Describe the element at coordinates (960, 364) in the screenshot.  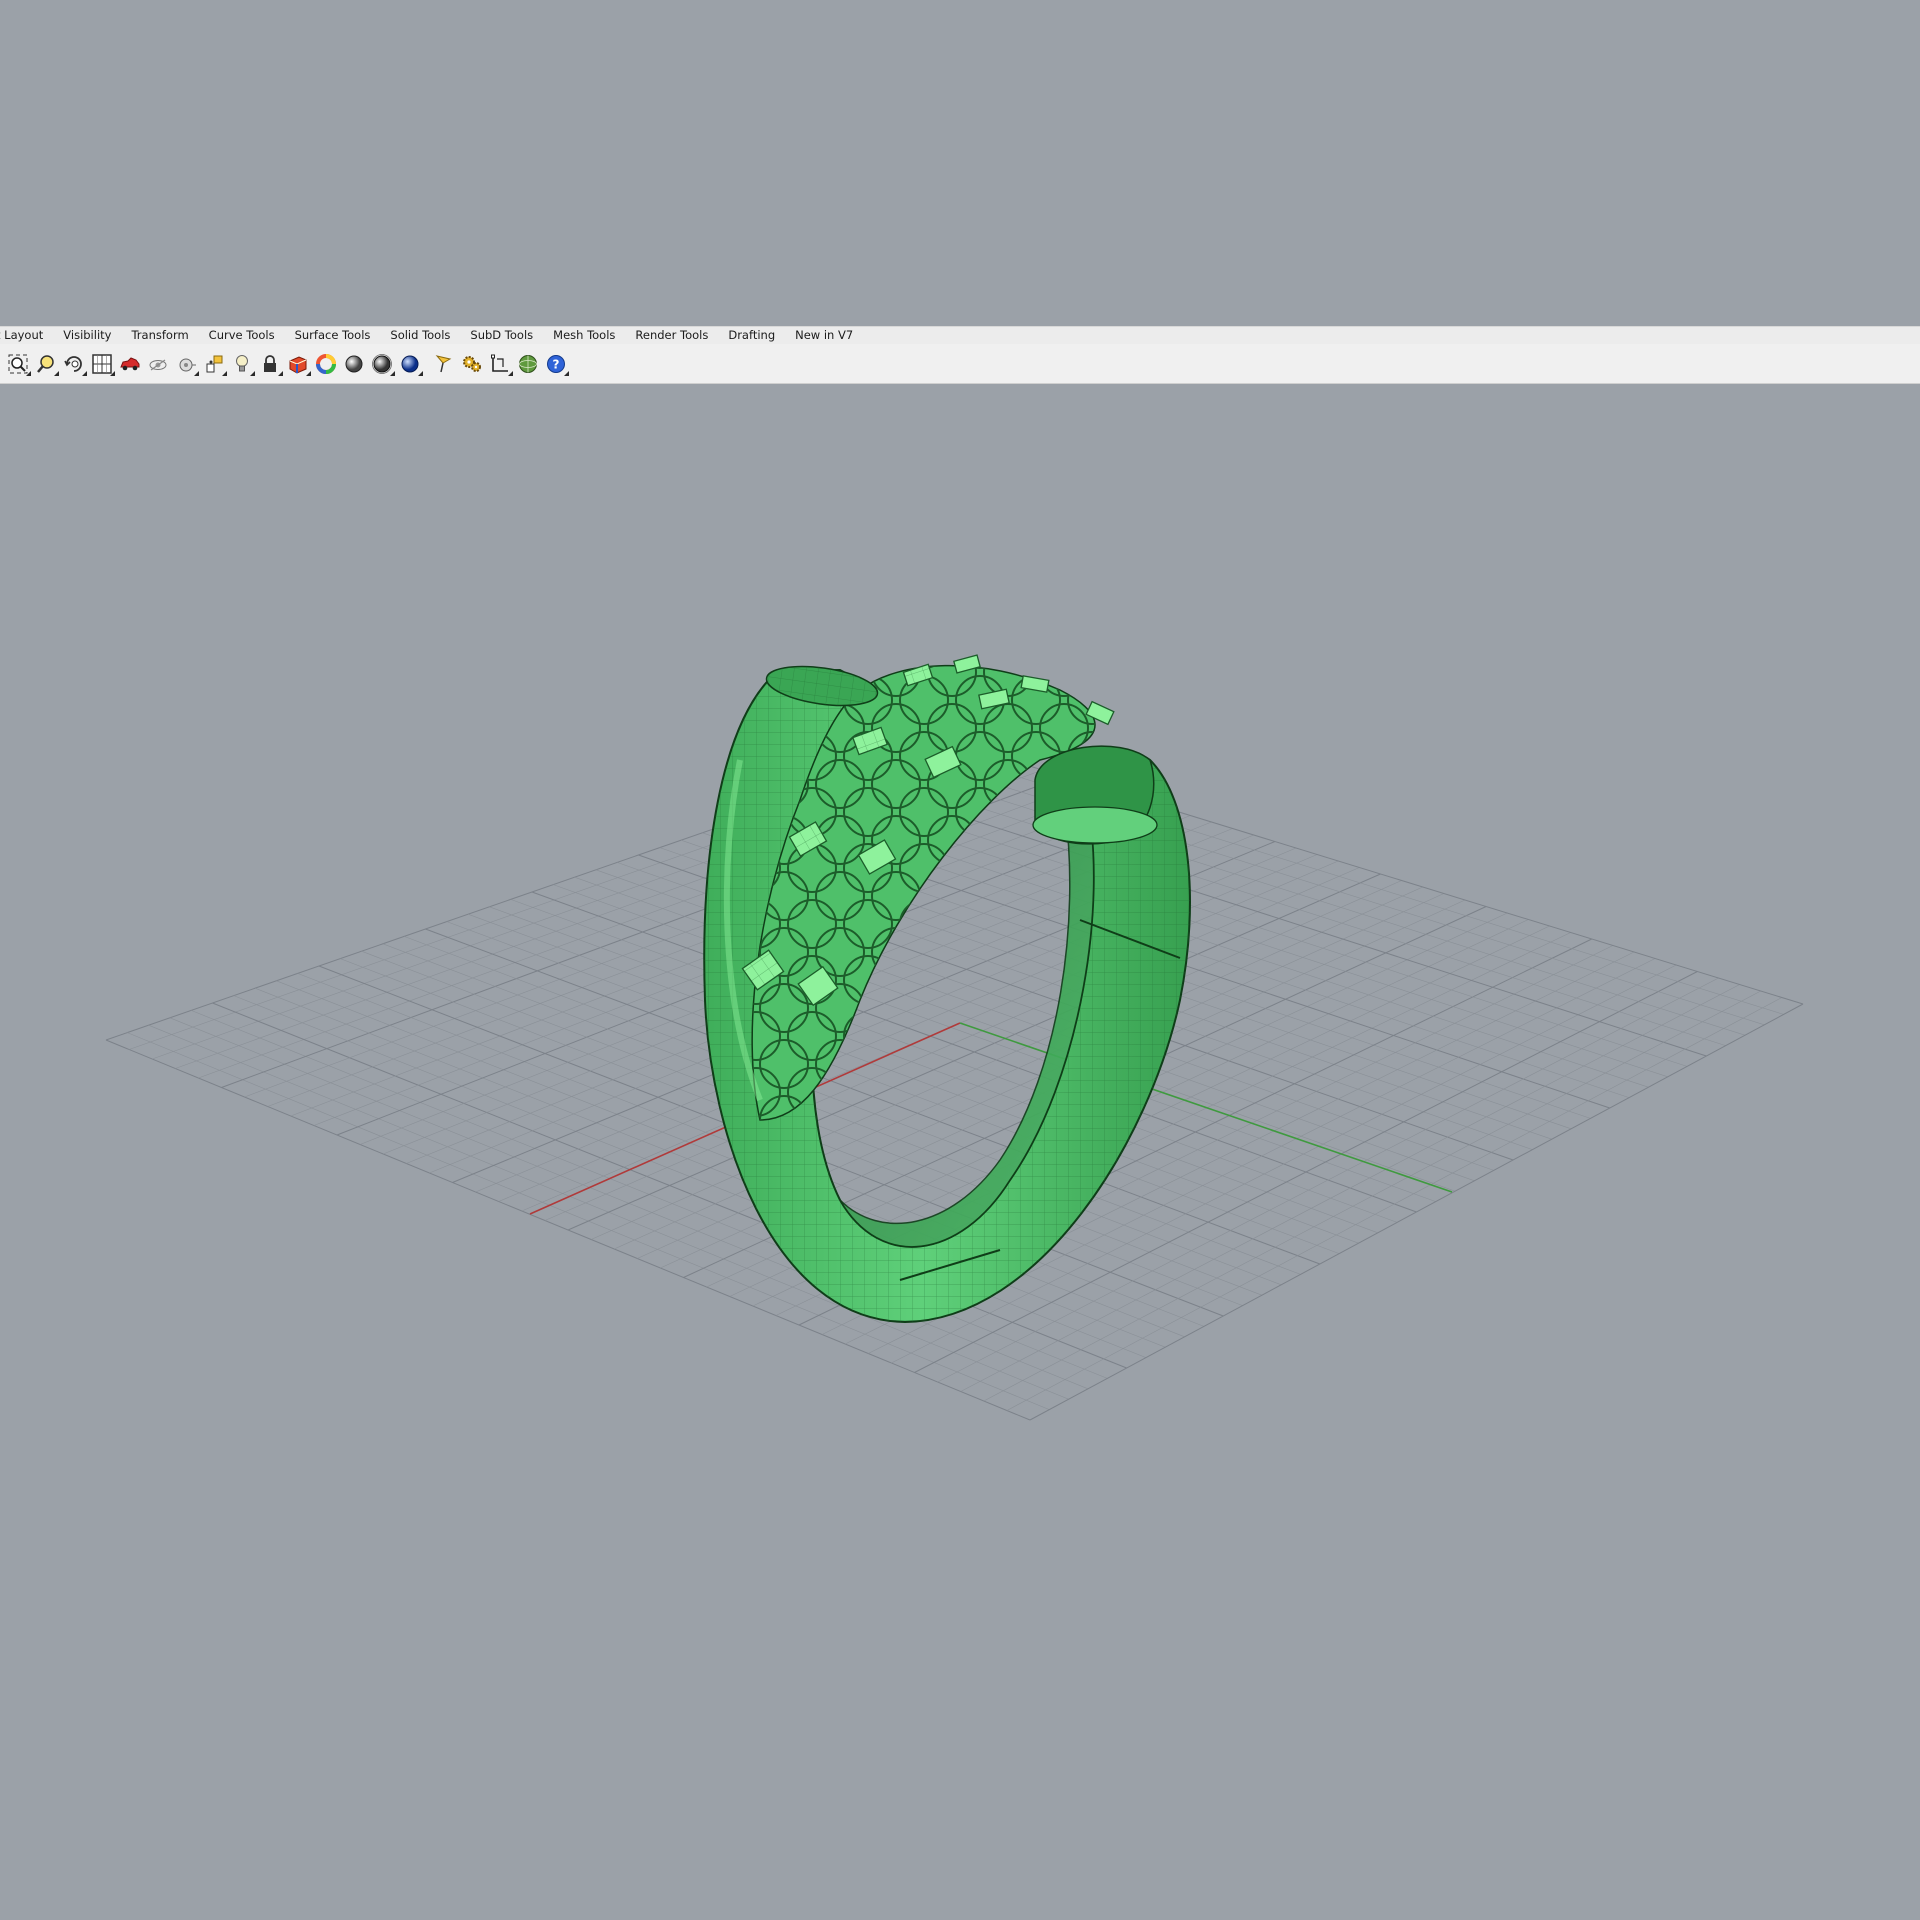
I see `standard-toolbar: ?` at that location.